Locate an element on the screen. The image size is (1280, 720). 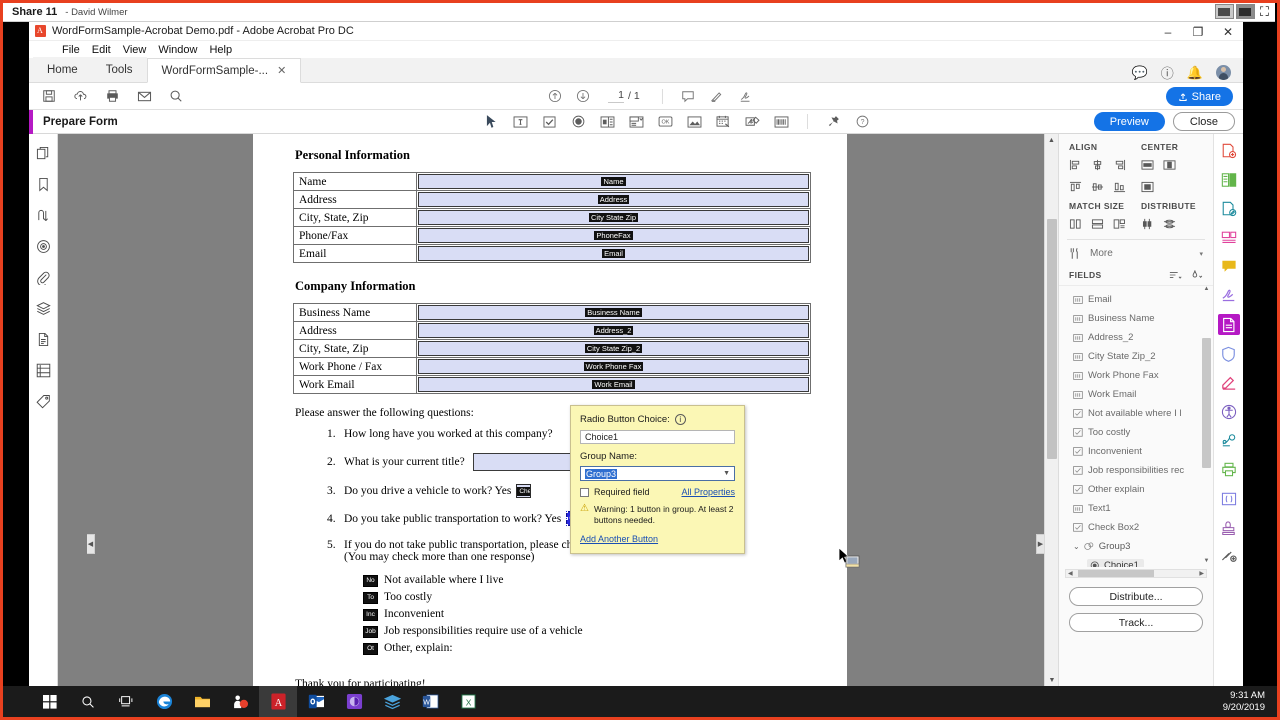
form-field-cell: Email is located at coordinates (613, 253).